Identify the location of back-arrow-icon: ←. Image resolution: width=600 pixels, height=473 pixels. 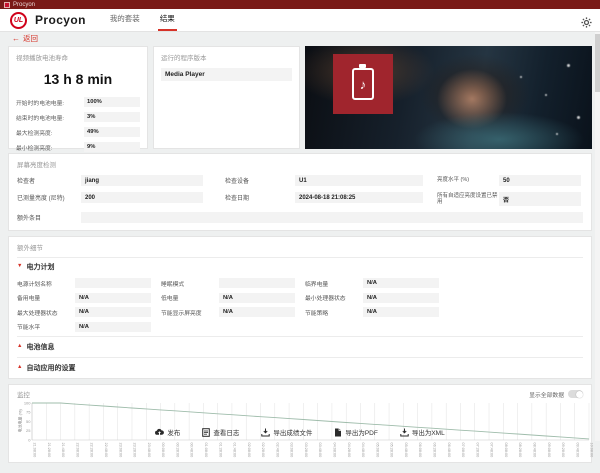
(16, 38).